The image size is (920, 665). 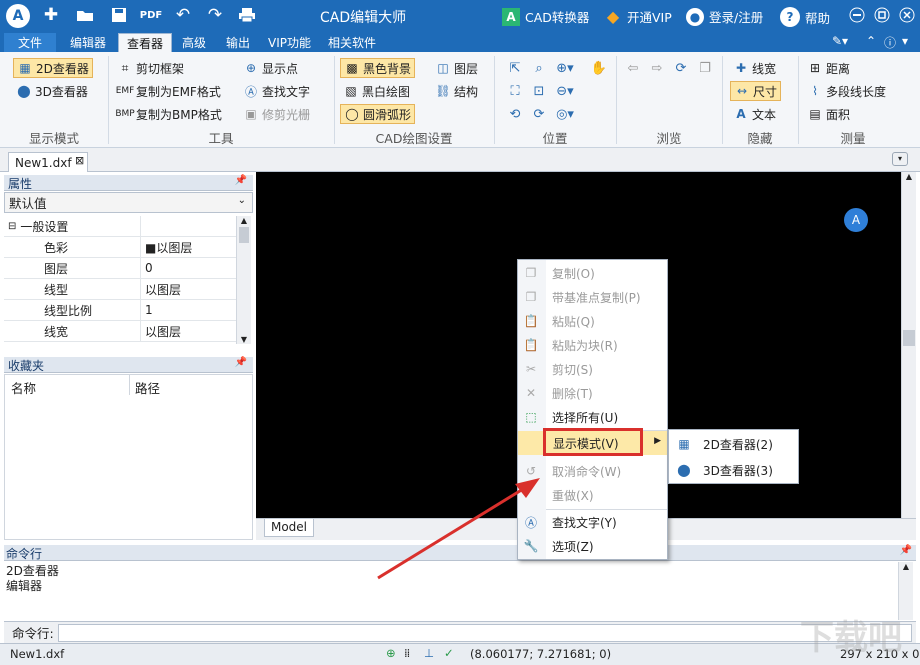 What do you see at coordinates (289, 42) in the screenshot?
I see `tab-vip: VIP功能` at bounding box center [289, 42].